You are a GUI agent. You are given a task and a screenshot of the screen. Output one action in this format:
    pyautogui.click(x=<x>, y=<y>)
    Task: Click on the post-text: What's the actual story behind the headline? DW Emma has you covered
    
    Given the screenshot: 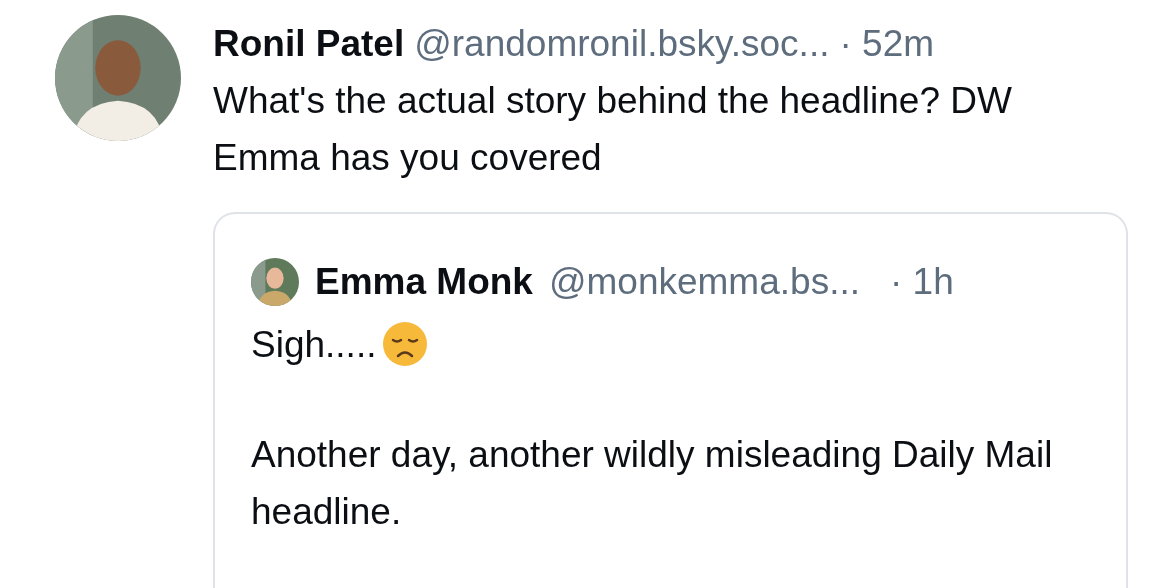 What is the action you would take?
    pyautogui.click(x=613, y=129)
    